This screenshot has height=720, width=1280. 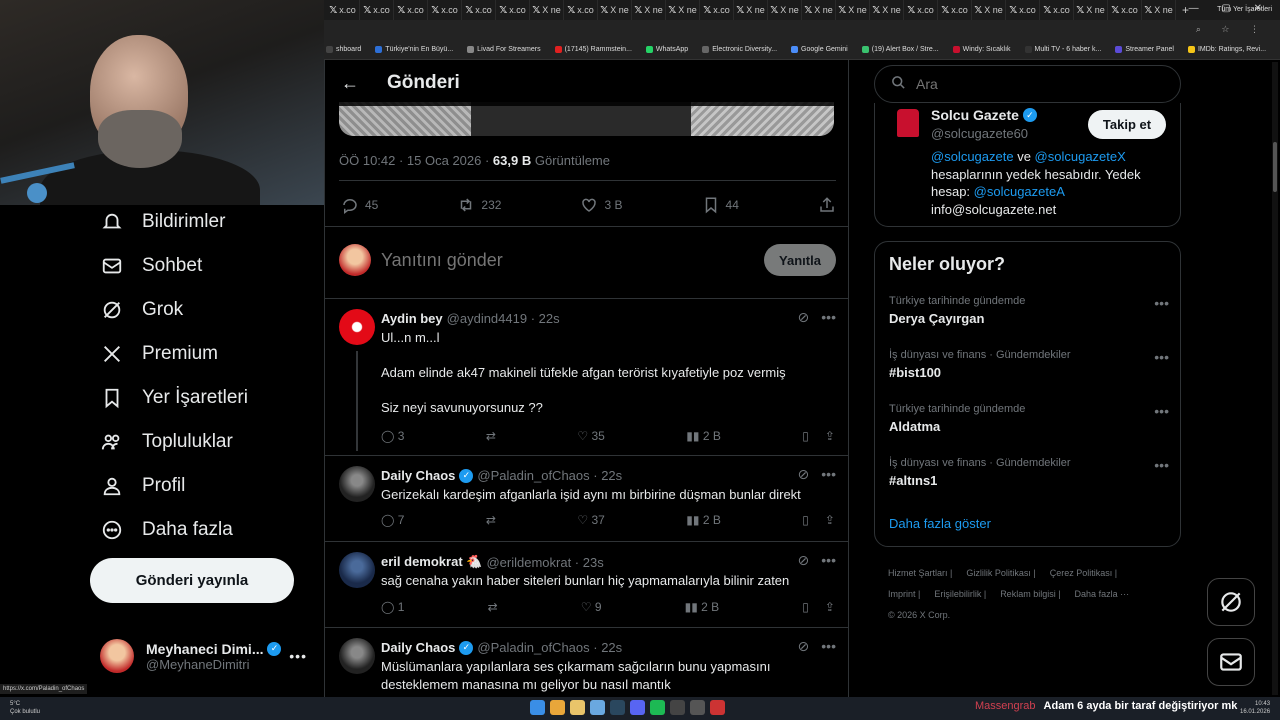 I want to click on nav-item-notifications: Bildirimler, so click(x=162, y=222).